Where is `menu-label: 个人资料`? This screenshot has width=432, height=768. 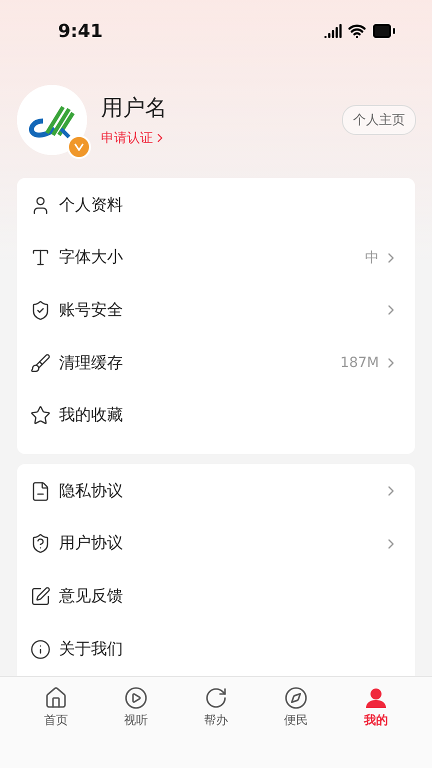
menu-label: 个人资料 is located at coordinates (91, 205).